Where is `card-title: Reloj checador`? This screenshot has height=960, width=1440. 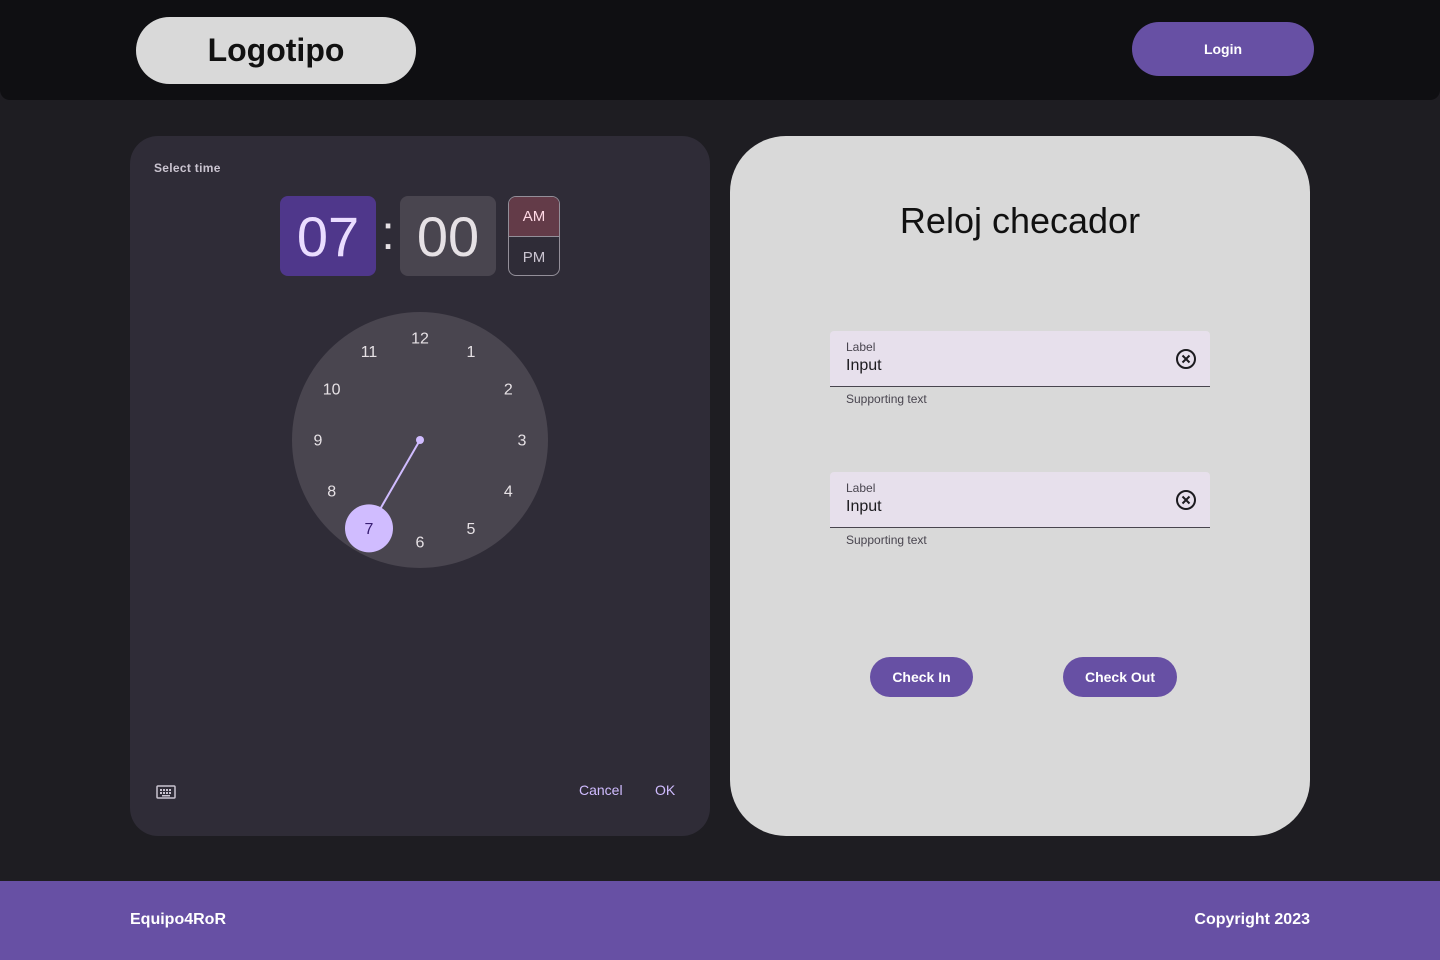 card-title: Reloj checador is located at coordinates (1020, 220).